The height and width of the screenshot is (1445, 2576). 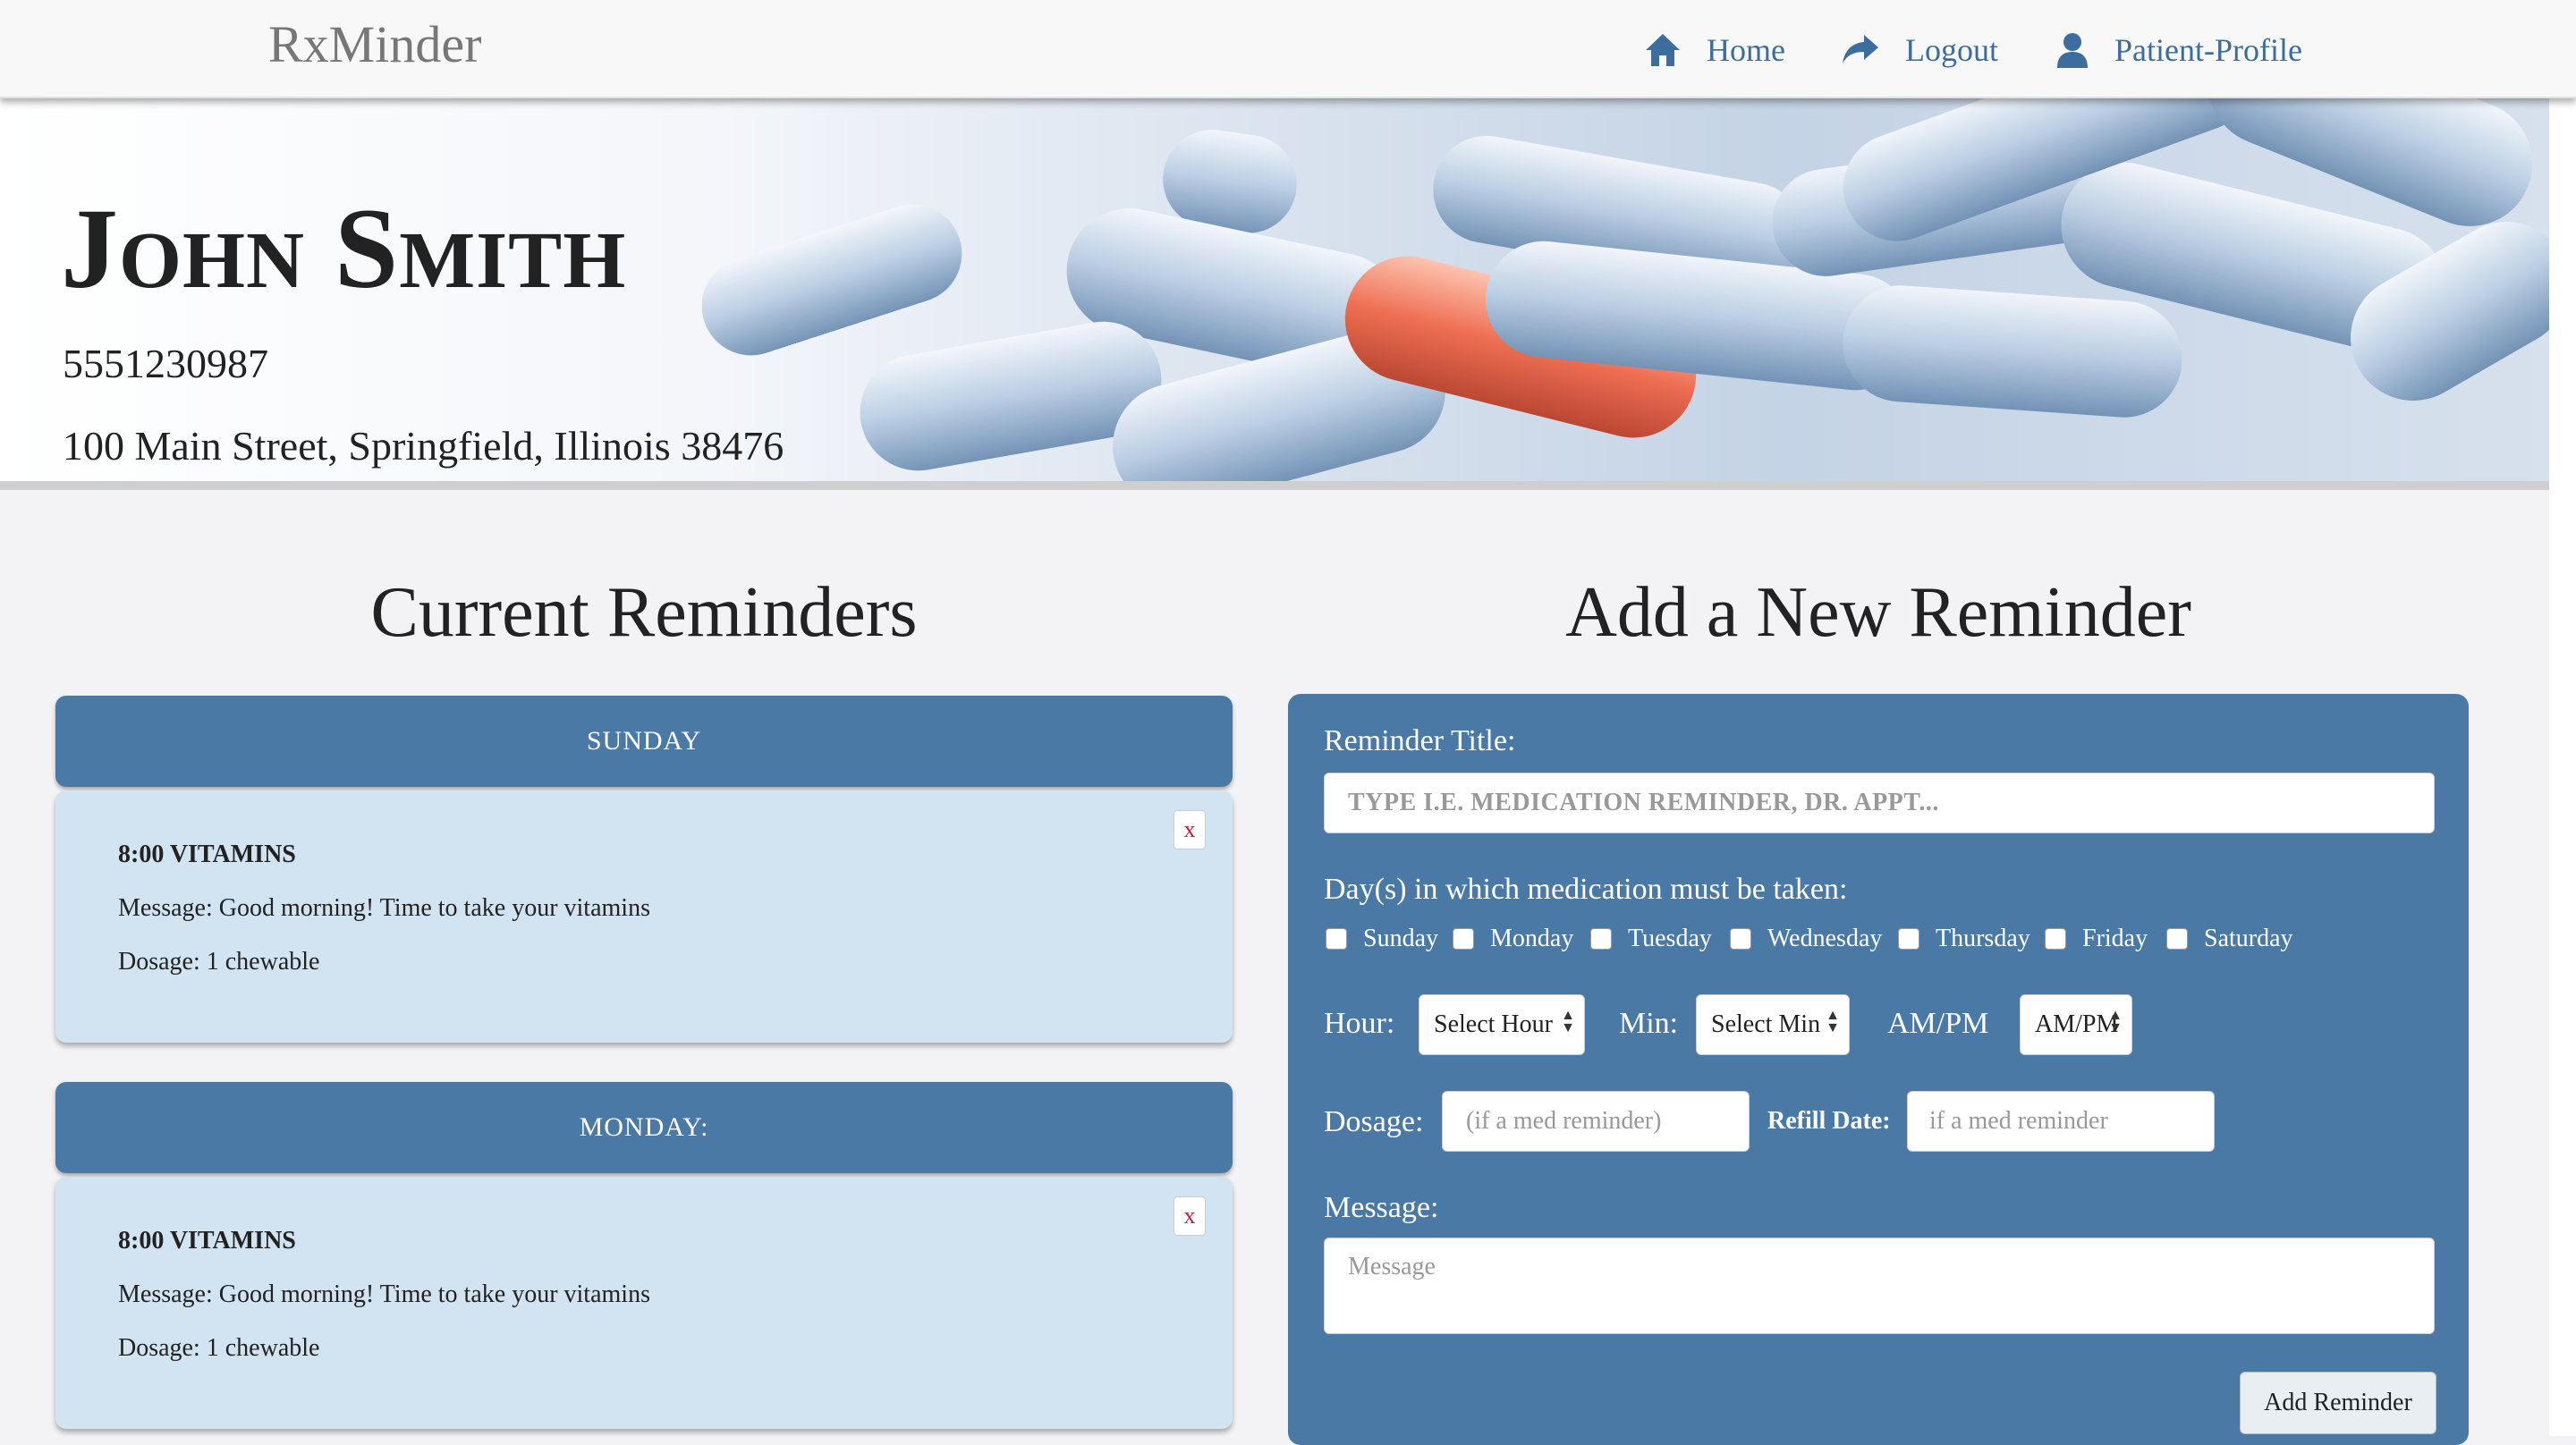 What do you see at coordinates (1670, 938) in the screenshot?
I see `day-checkbox-label: Tuesday` at bounding box center [1670, 938].